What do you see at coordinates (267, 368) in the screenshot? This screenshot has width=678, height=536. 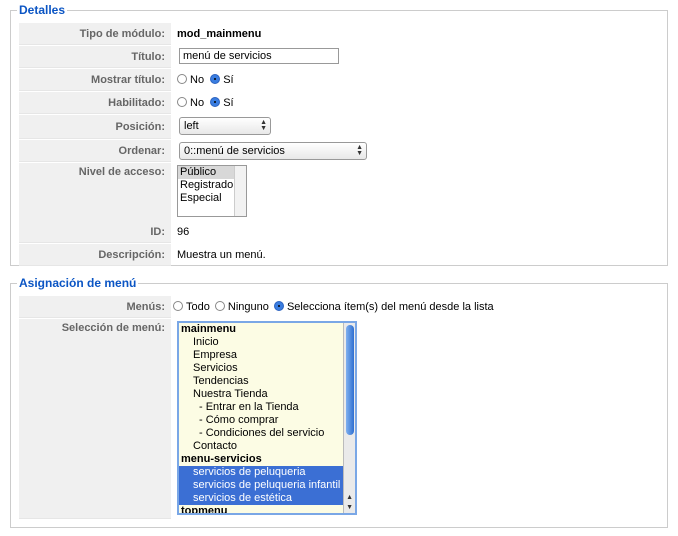 I see `list-item: Servicios` at bounding box center [267, 368].